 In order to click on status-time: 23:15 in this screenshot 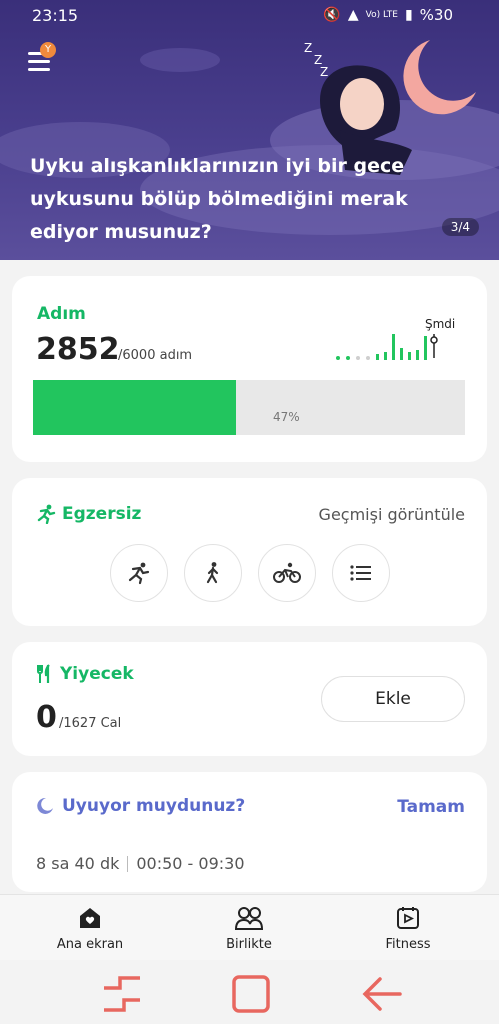, I will do `click(55, 15)`.